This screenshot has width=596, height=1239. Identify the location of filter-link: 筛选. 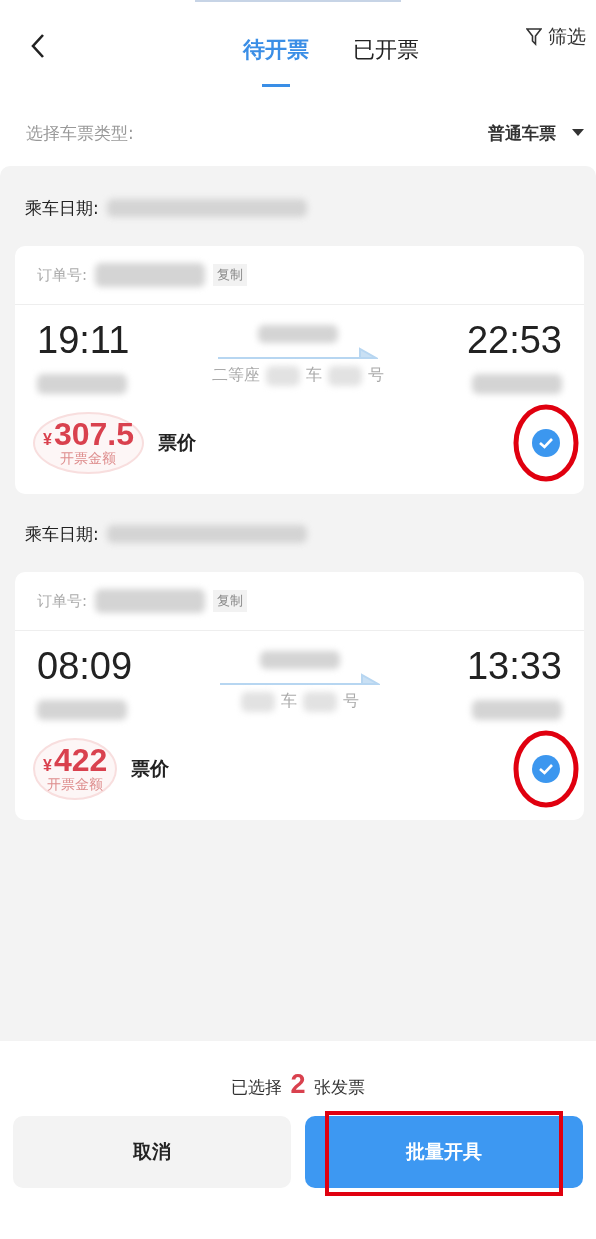
(567, 37).